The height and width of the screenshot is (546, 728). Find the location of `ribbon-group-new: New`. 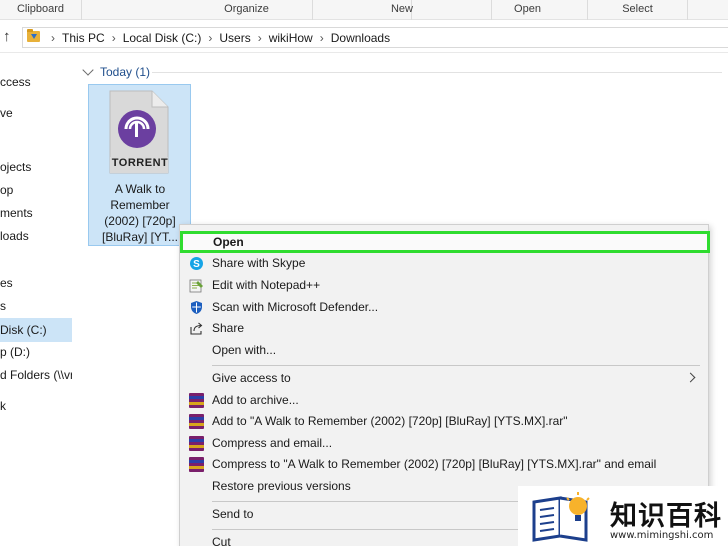

ribbon-group-new: New is located at coordinates (402, 10).